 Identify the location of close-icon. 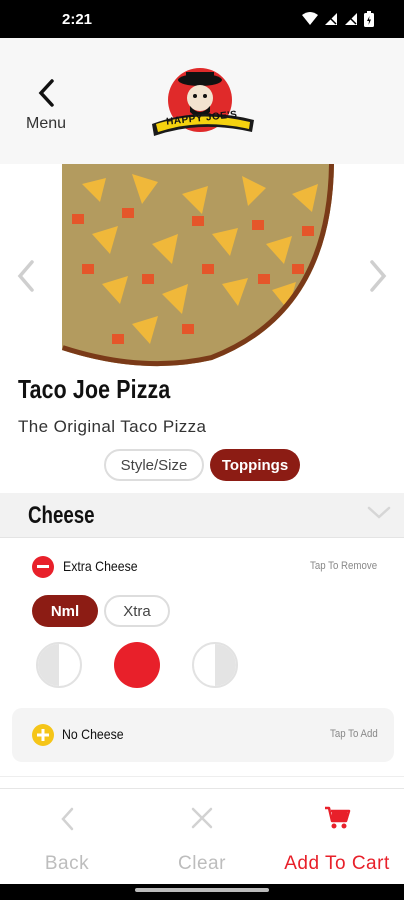
(202, 818).